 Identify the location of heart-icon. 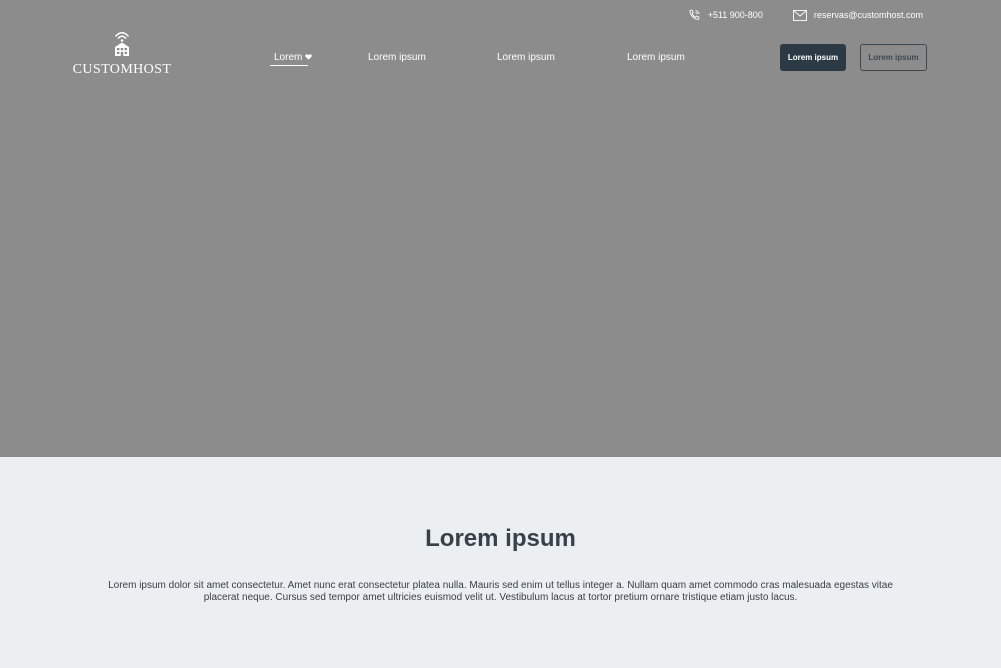
(309, 57).